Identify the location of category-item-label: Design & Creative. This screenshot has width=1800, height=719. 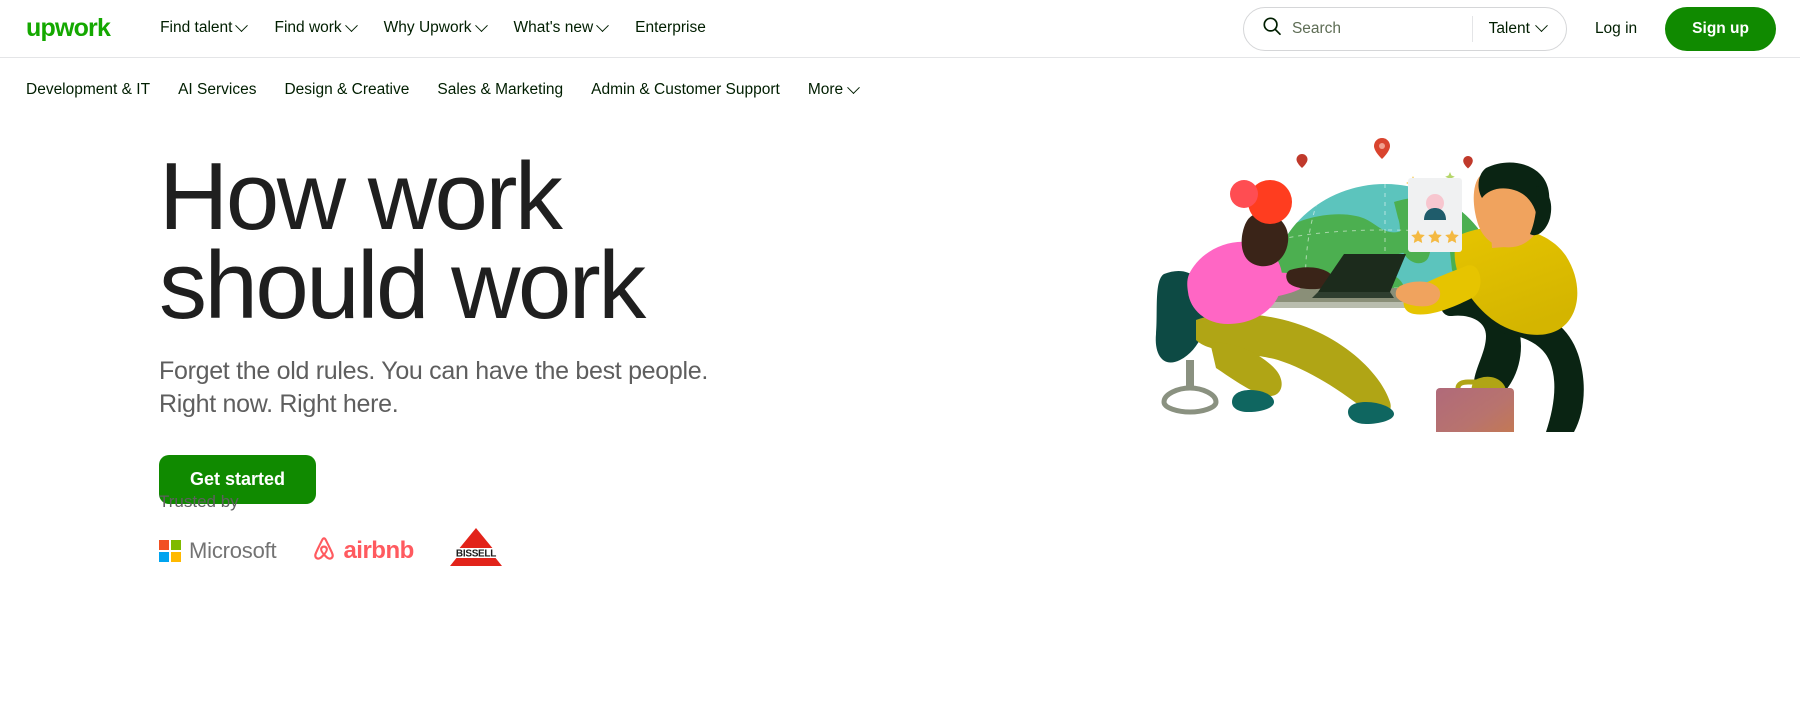
(347, 89).